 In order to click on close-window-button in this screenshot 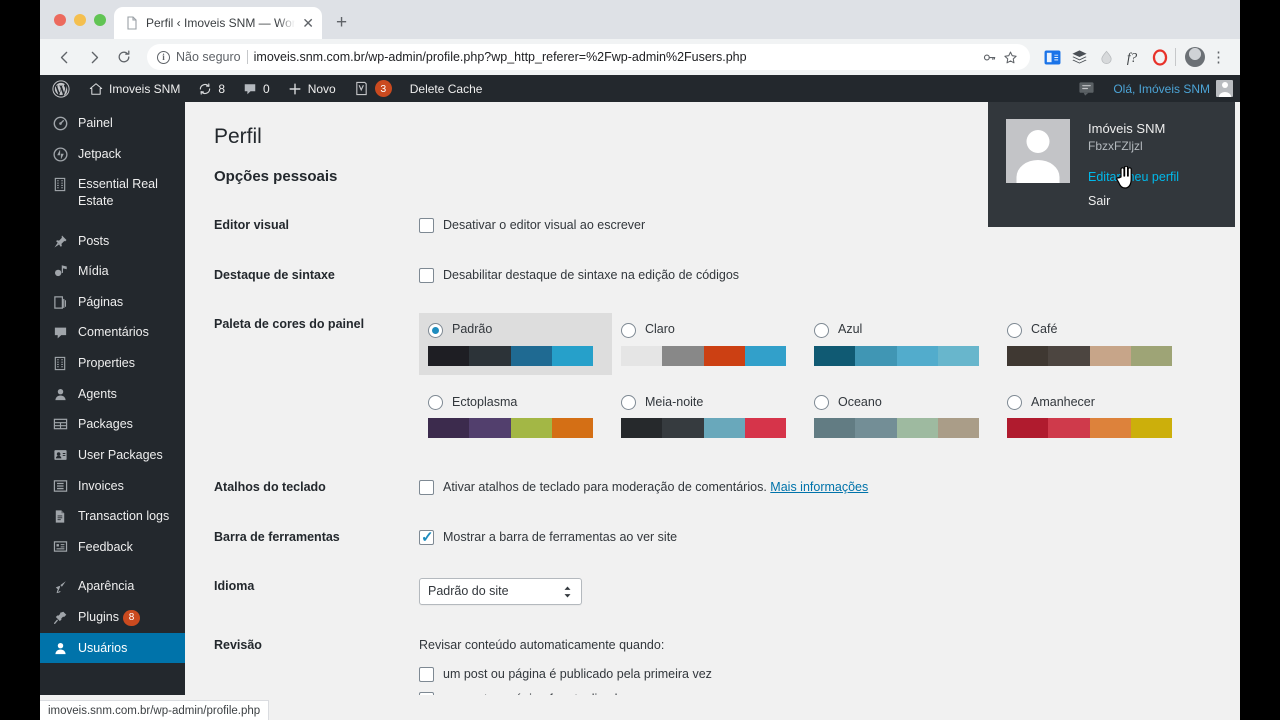, I will do `click(60, 19)`.